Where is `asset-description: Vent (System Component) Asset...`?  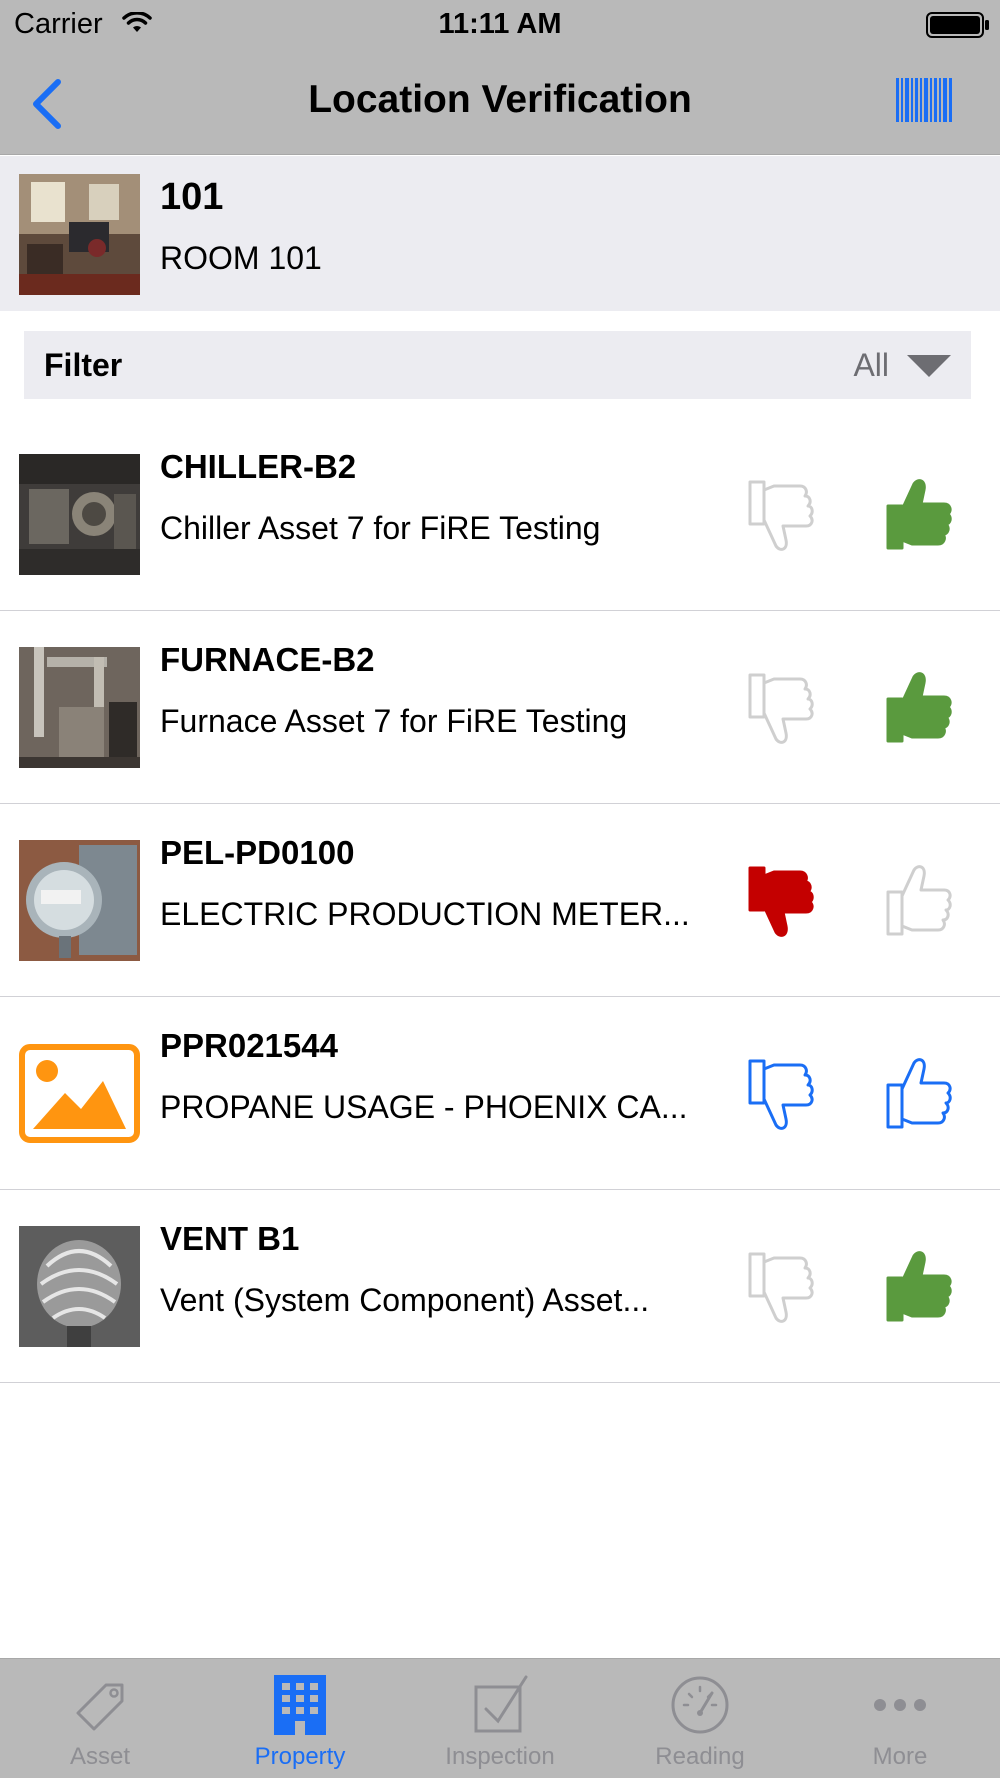
asset-description: Vent (System Component) Asset... is located at coordinates (405, 1300).